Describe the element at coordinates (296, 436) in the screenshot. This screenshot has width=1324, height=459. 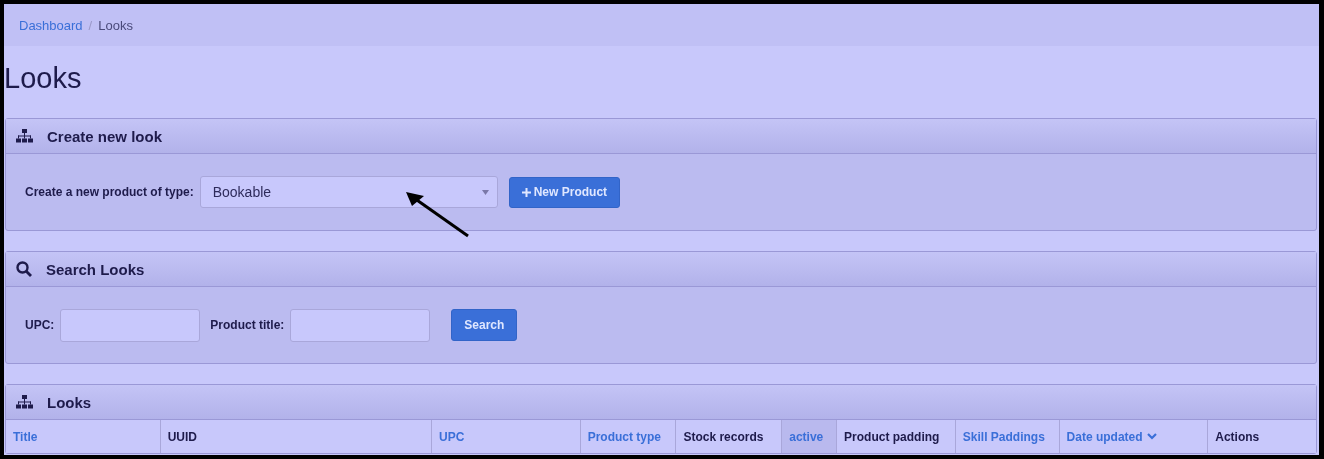
I see `column-header: UUID` at that location.